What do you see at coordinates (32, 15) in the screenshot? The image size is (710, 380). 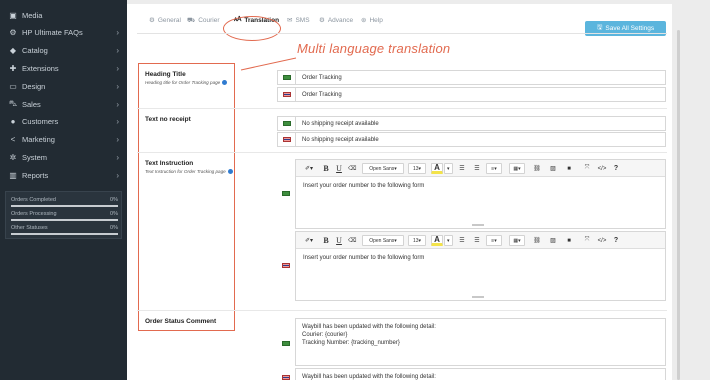 I see `sidebar-item-label: Media` at bounding box center [32, 15].